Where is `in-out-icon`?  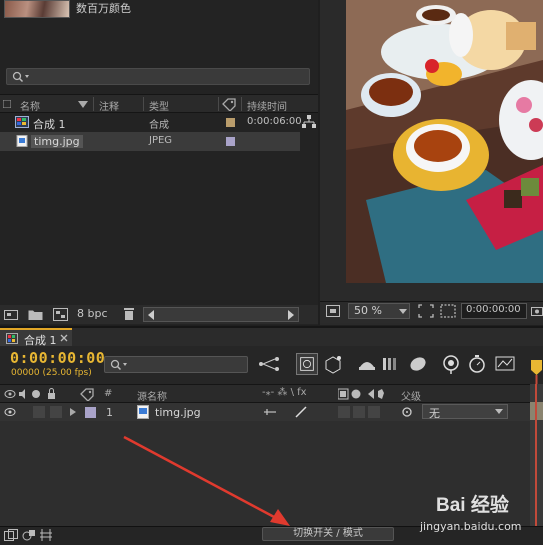 in-out-icon is located at coordinates (46, 535).